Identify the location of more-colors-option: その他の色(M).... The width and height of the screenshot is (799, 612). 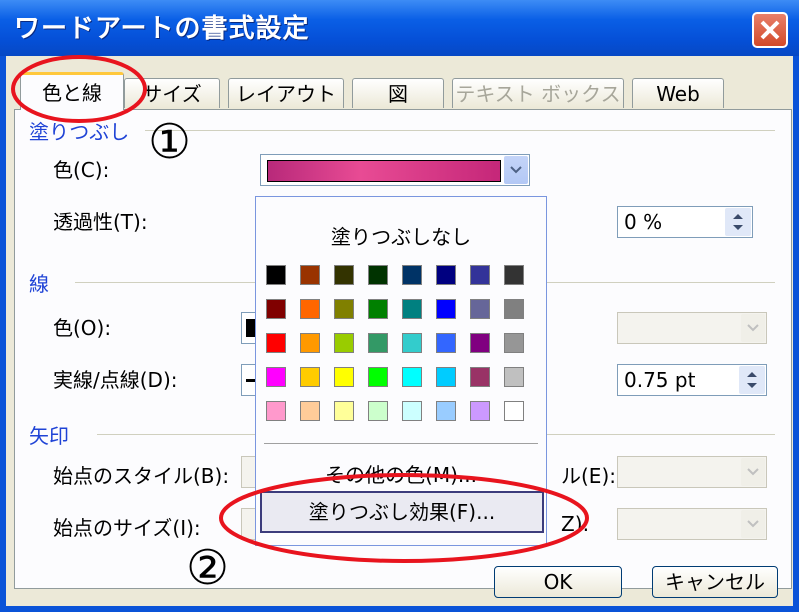
(401, 473).